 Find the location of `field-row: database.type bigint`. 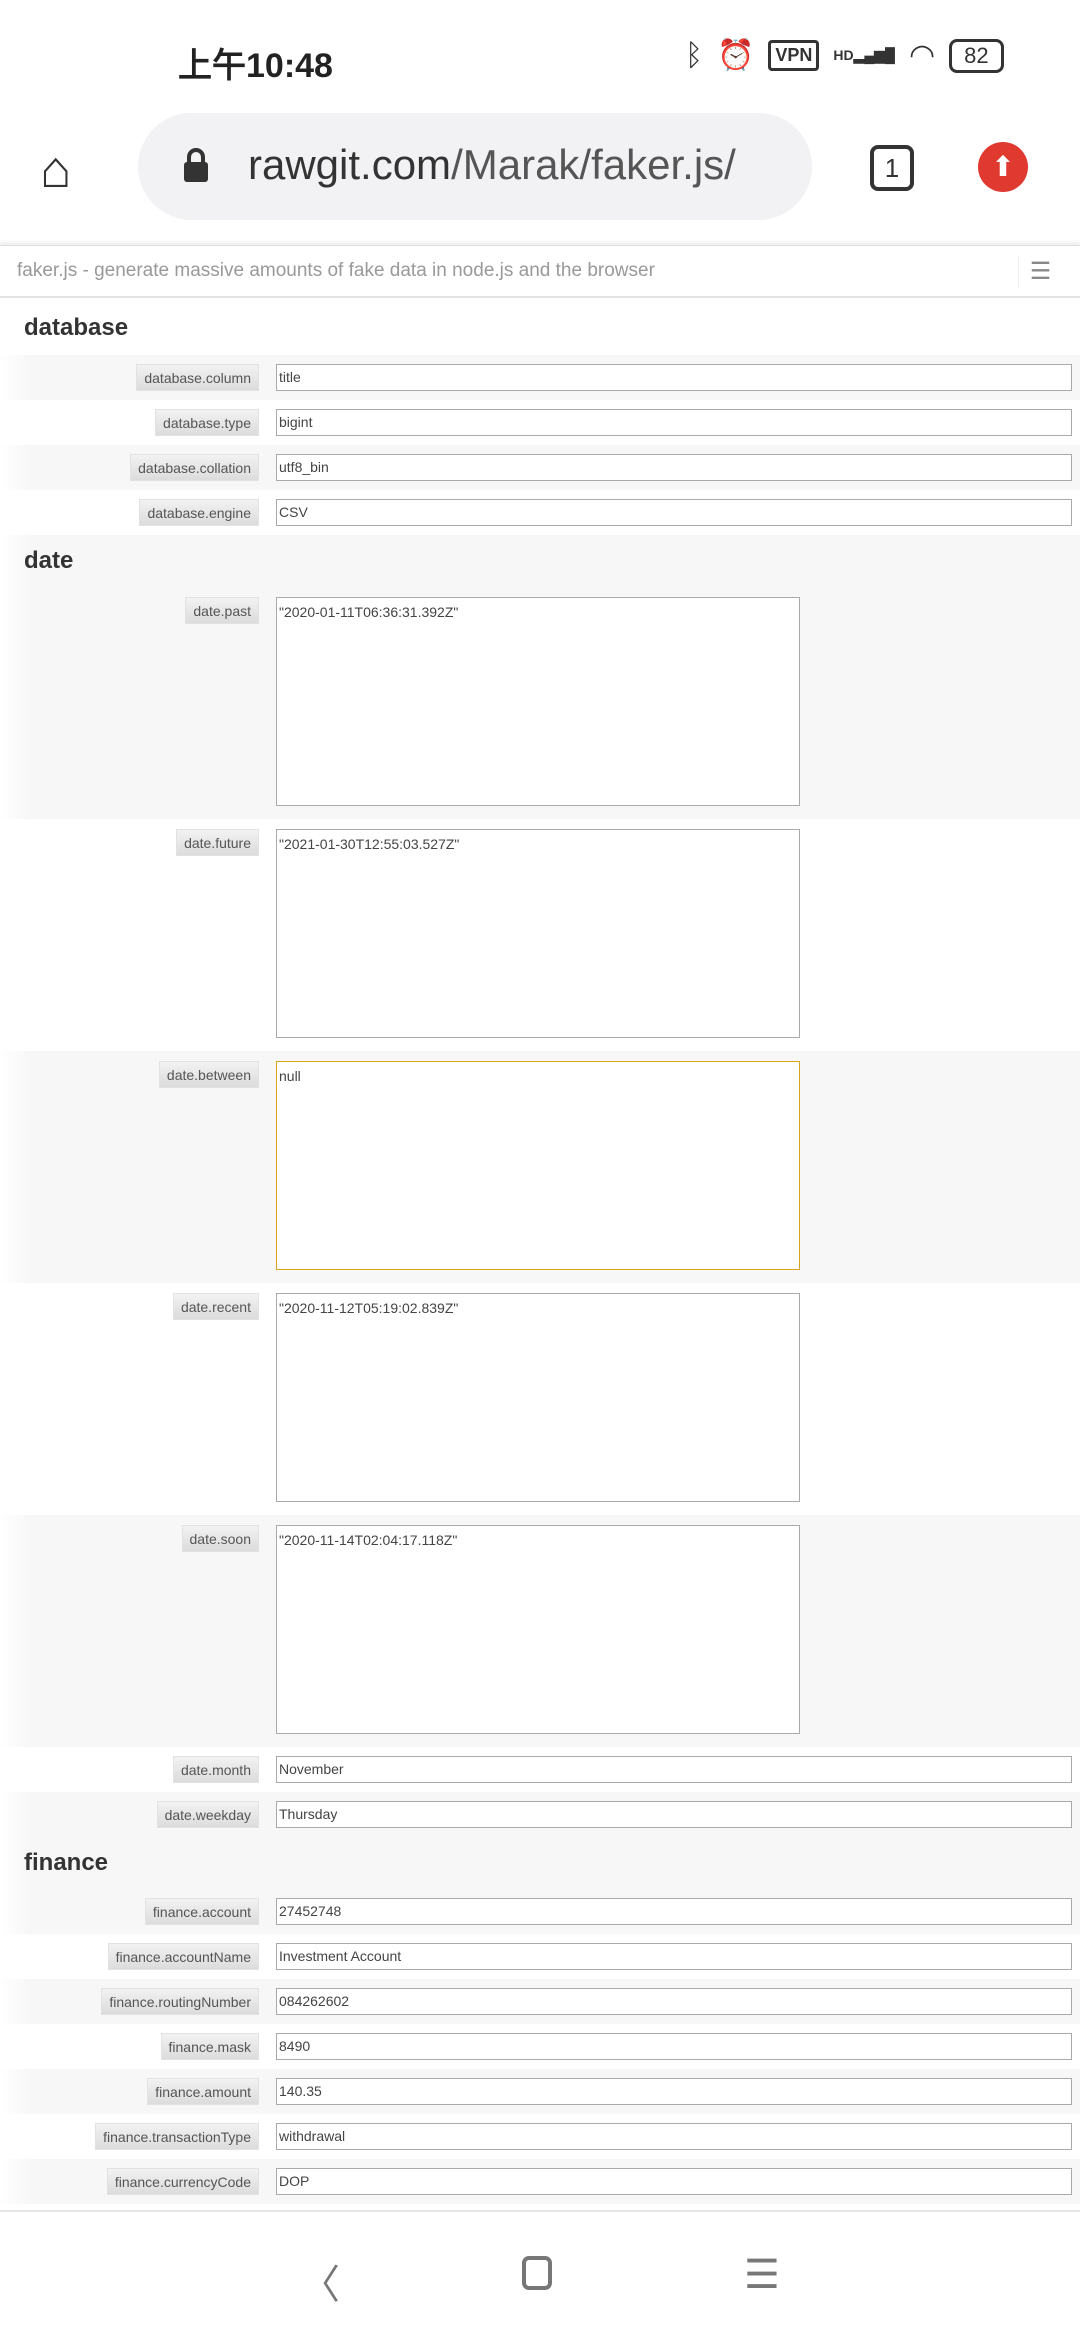

field-row: database.type bigint is located at coordinates (540, 422).